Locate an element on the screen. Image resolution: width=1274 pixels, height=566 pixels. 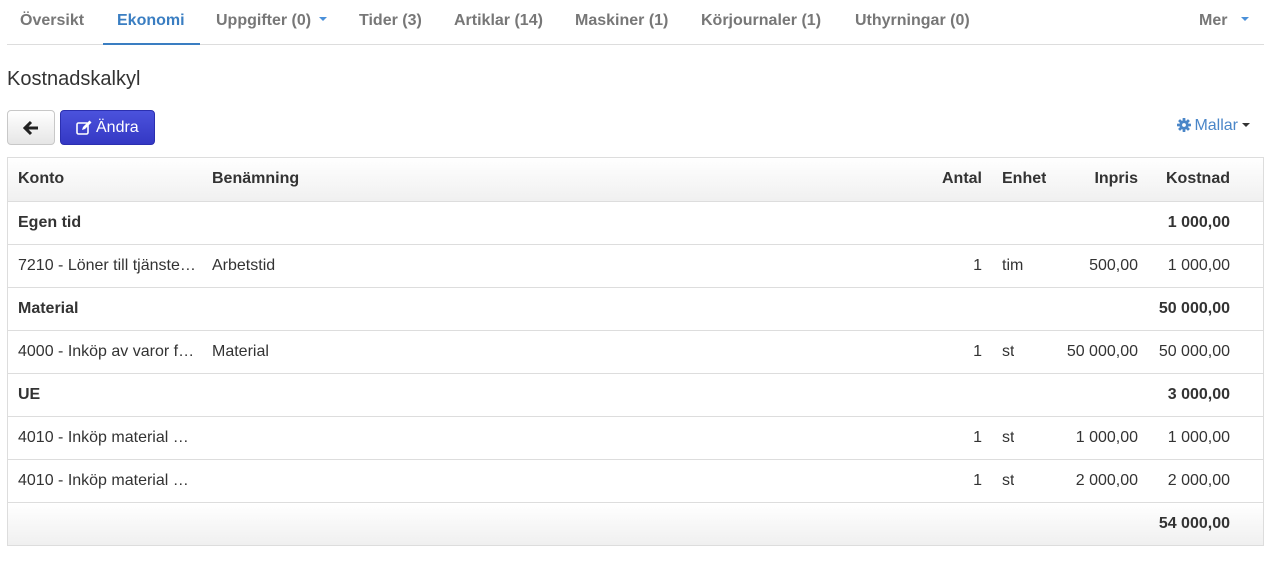
tab-more: Mer is located at coordinates (1224, 22).